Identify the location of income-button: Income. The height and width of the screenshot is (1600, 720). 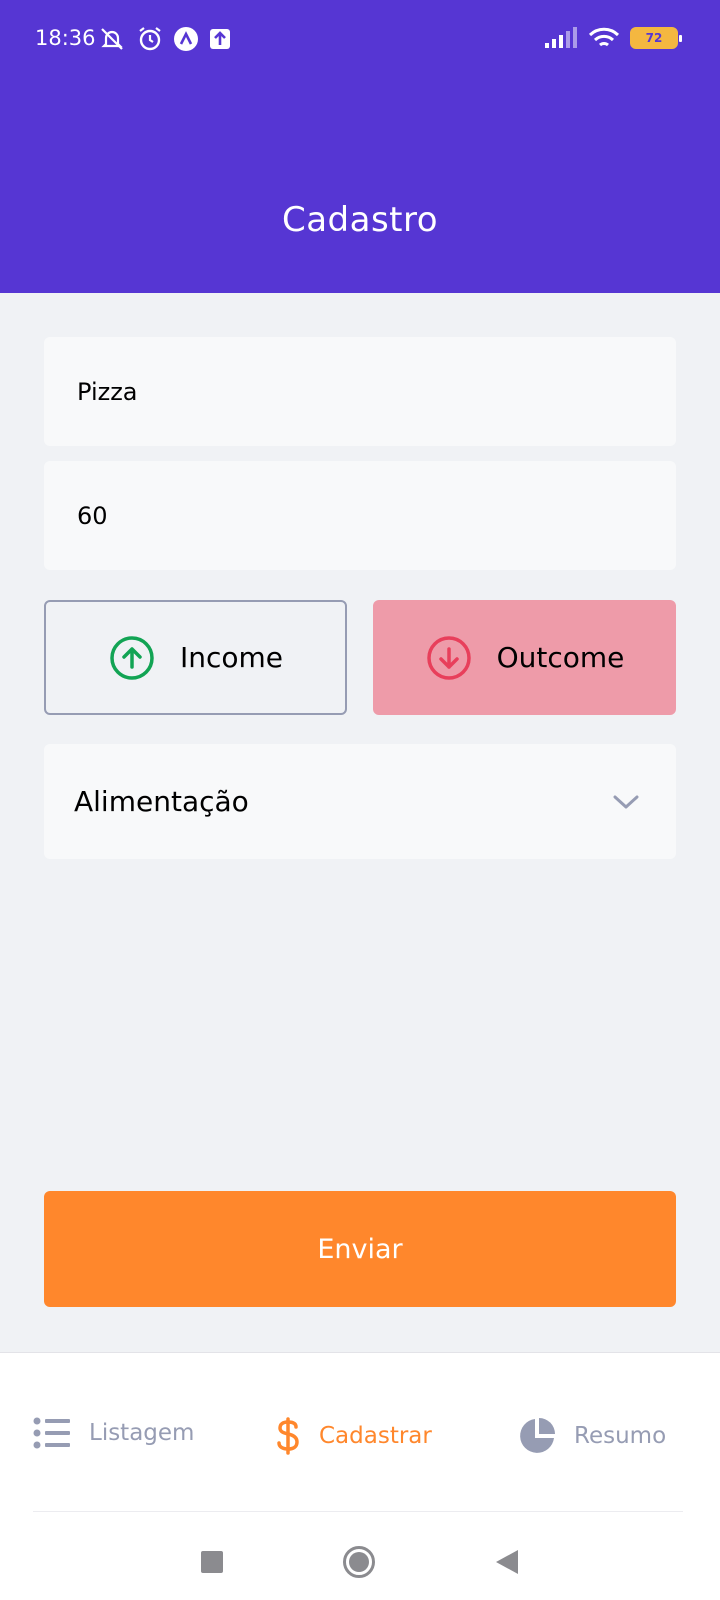
(195, 657).